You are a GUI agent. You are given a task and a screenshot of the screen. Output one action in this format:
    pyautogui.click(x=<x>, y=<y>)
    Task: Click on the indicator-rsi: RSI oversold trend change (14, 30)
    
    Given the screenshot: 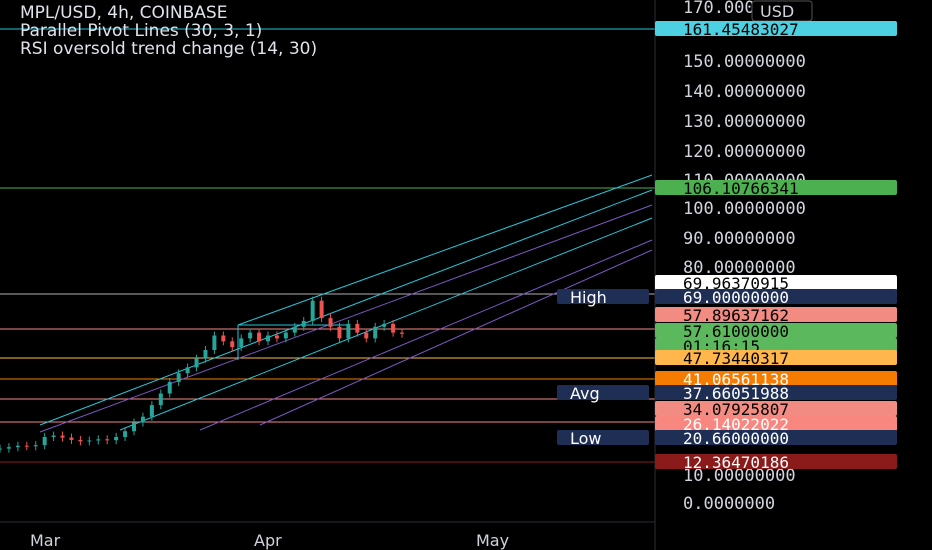 What is the action you would take?
    pyautogui.click(x=168, y=49)
    